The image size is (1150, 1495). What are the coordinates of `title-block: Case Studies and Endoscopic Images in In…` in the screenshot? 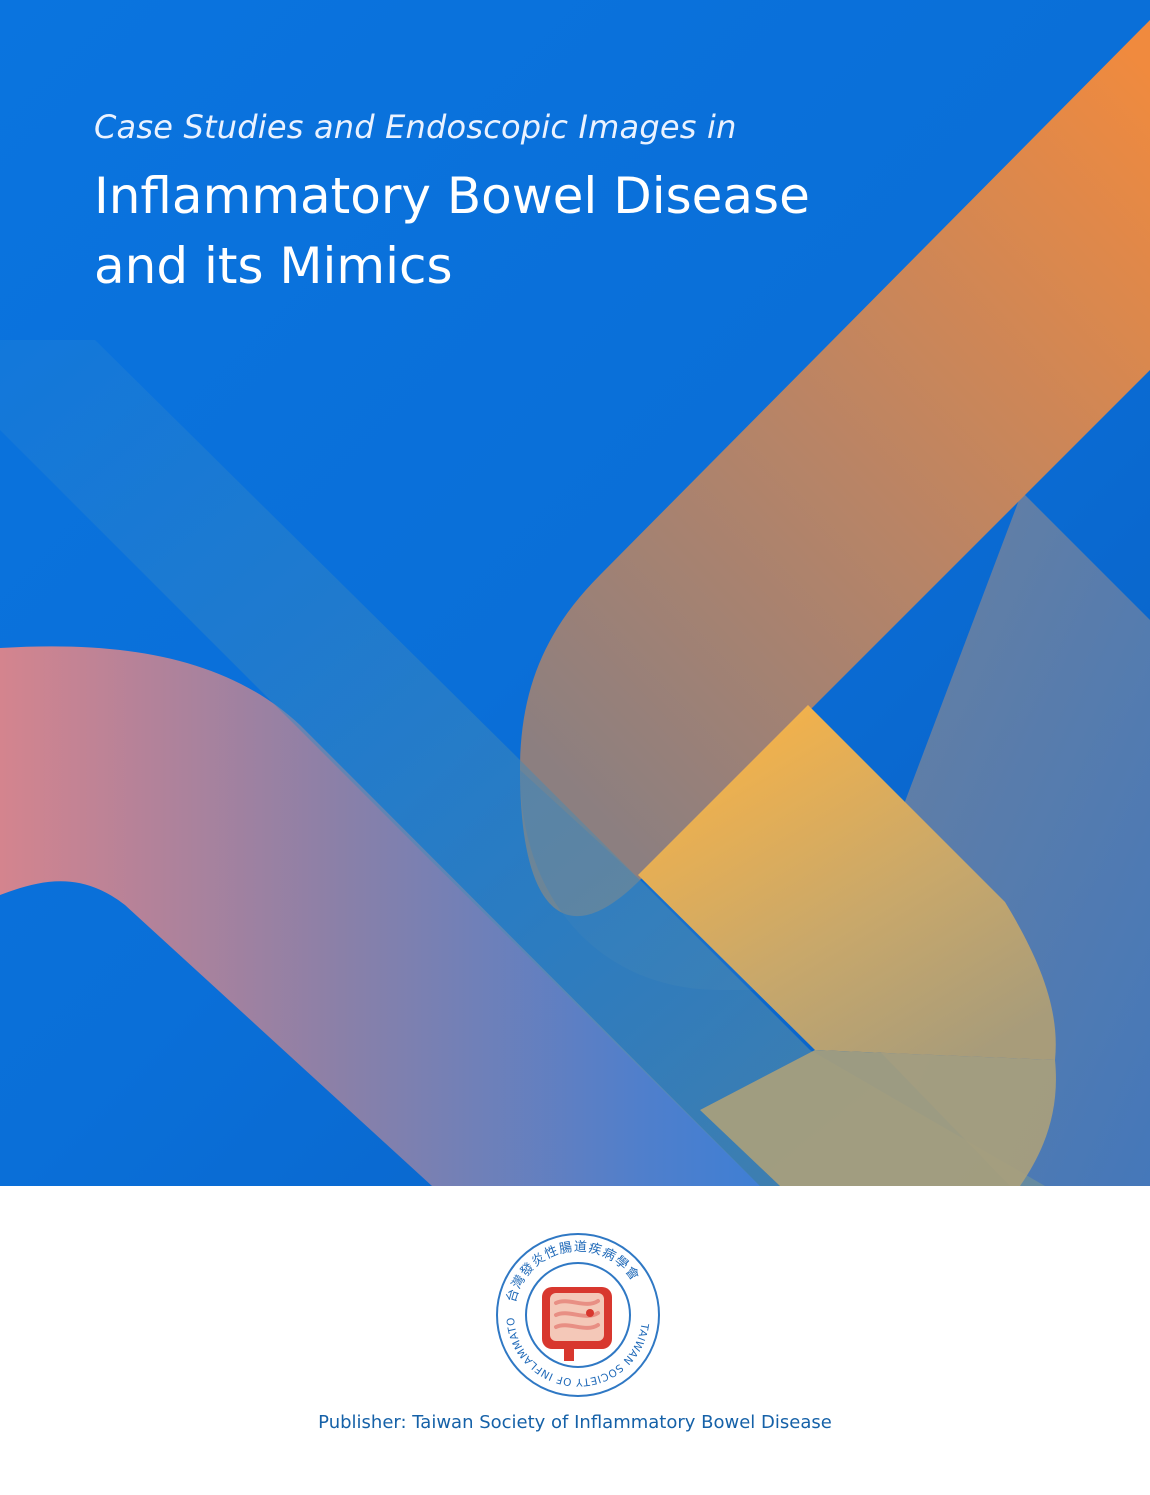 It's located at (574, 201).